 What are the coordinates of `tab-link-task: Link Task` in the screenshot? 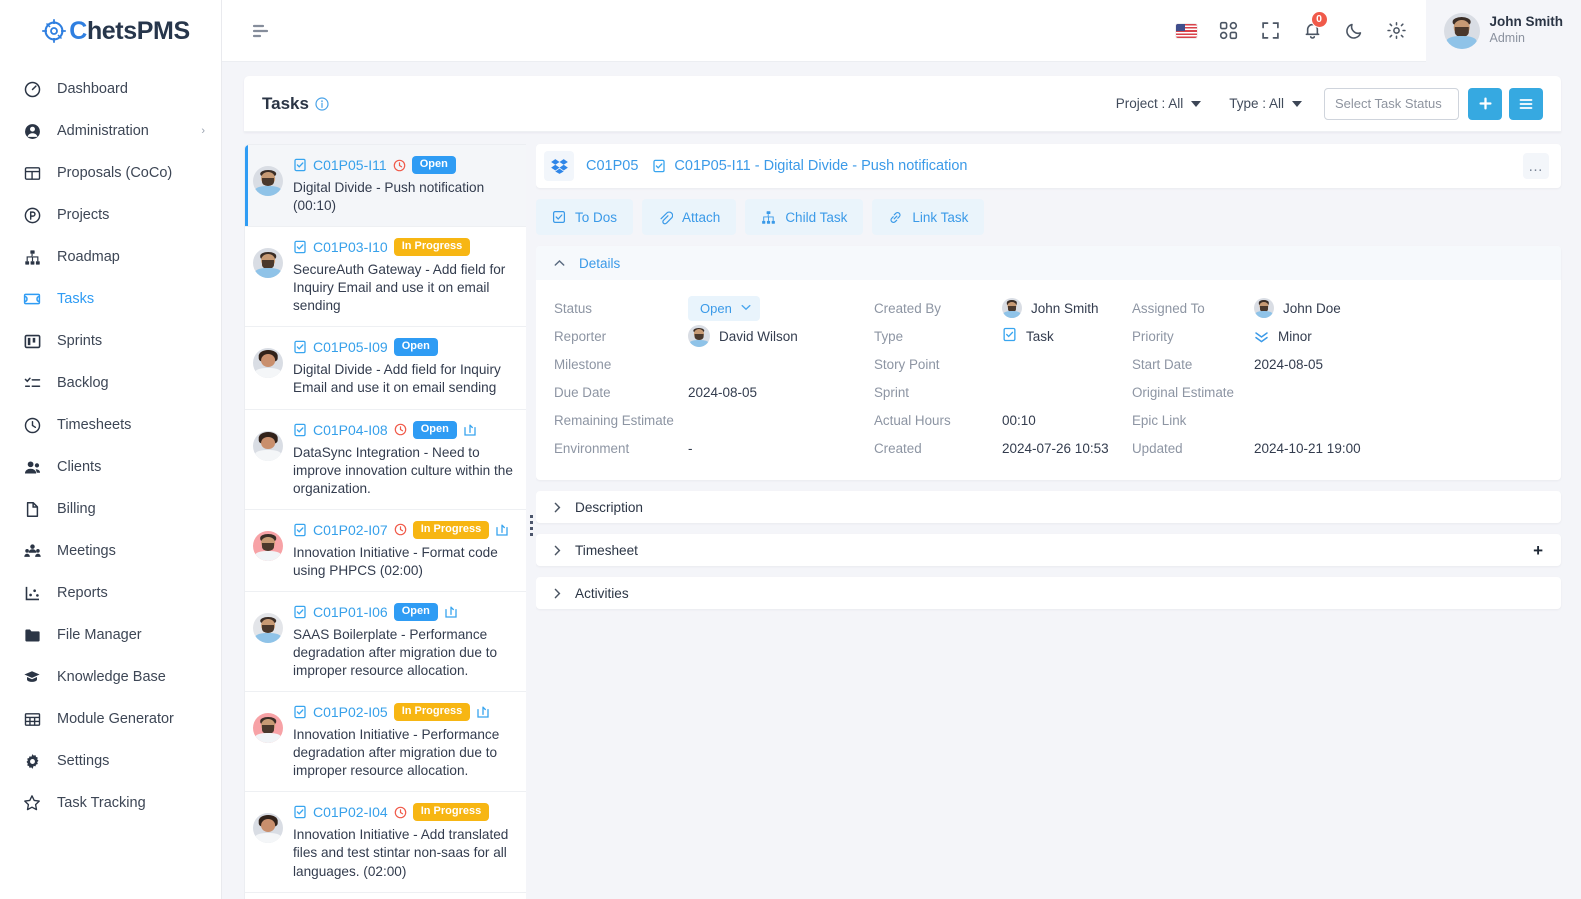 It's located at (928, 217).